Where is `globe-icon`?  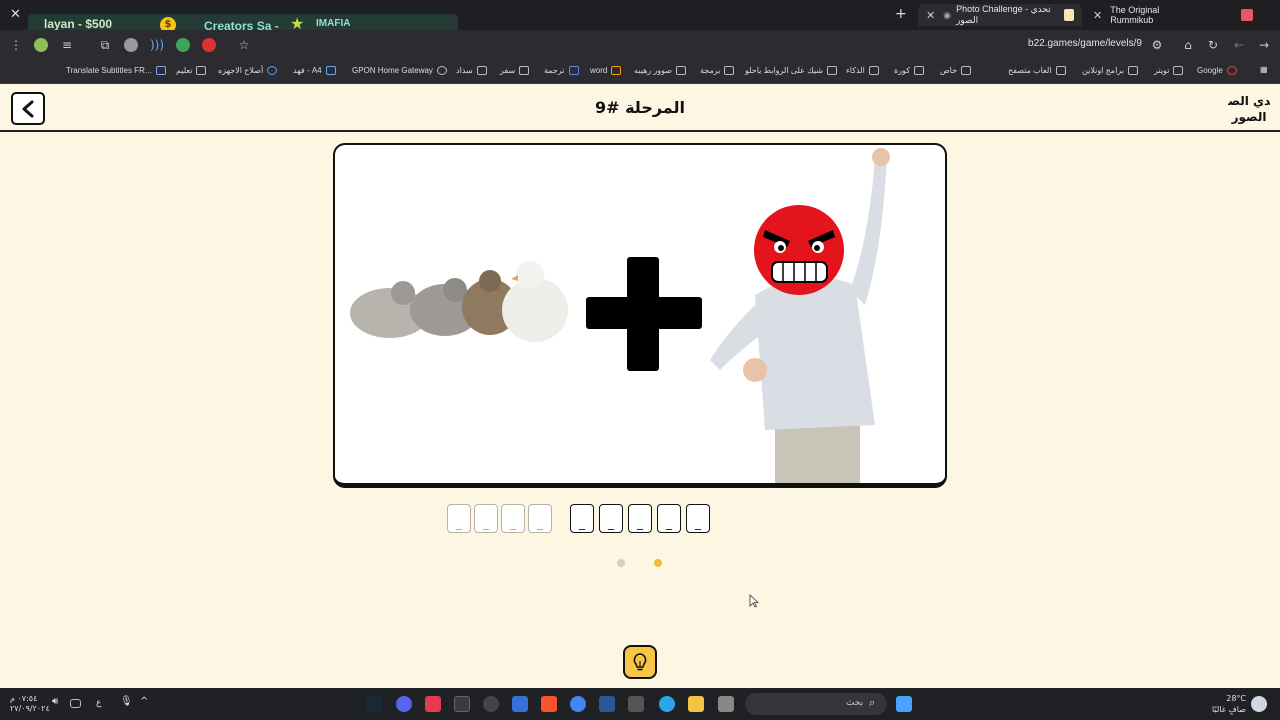 globe-icon is located at coordinates (441, 70).